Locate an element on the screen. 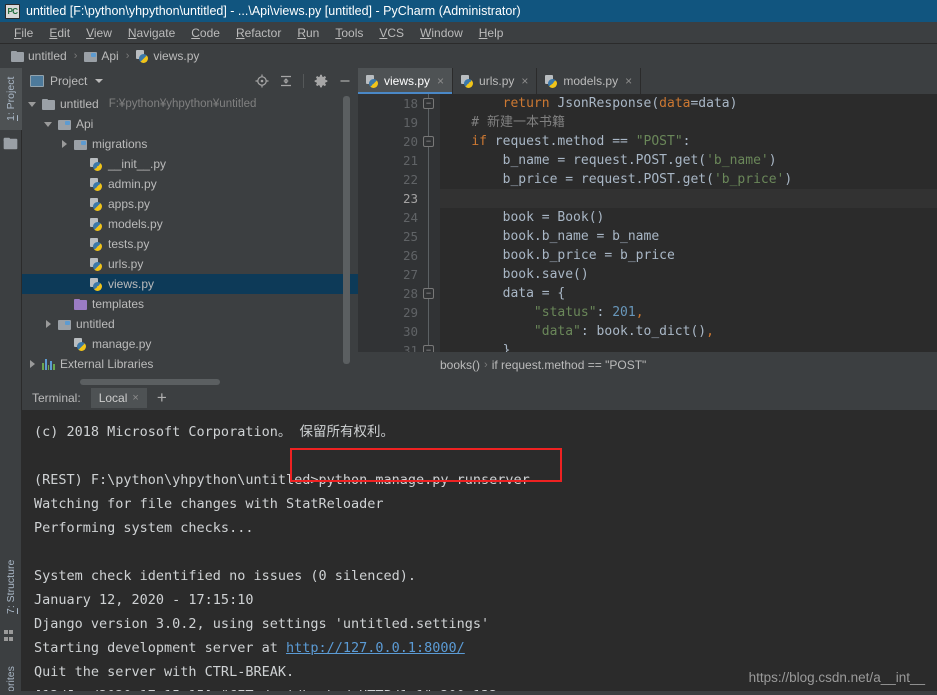 This screenshot has height=695, width=937. menu-code: Code is located at coordinates (205, 33).